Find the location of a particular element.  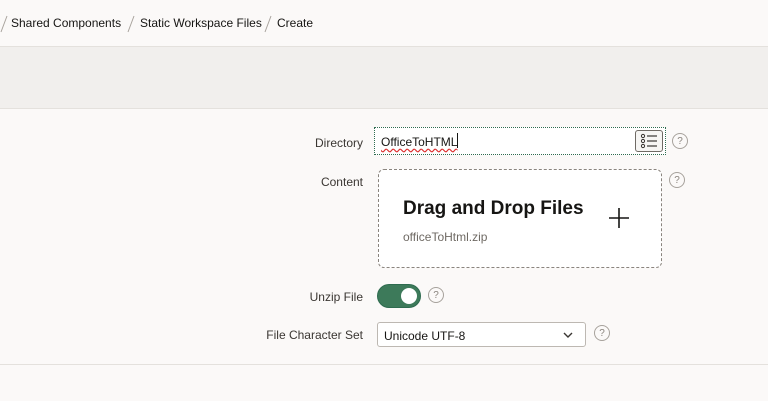

directory-list-picker-button is located at coordinates (649, 141).